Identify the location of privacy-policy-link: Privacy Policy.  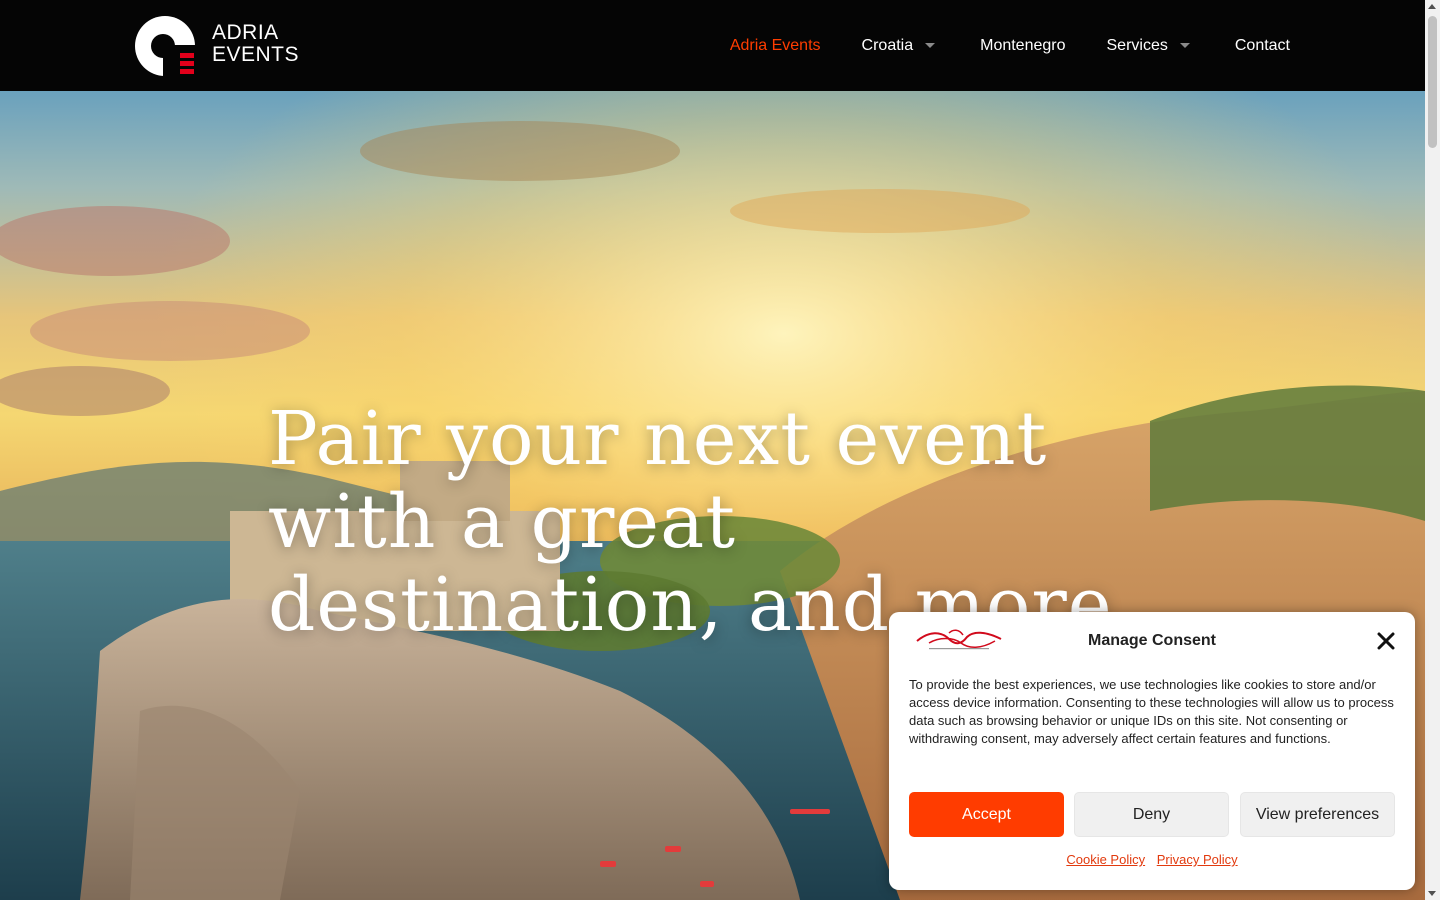
(1197, 859).